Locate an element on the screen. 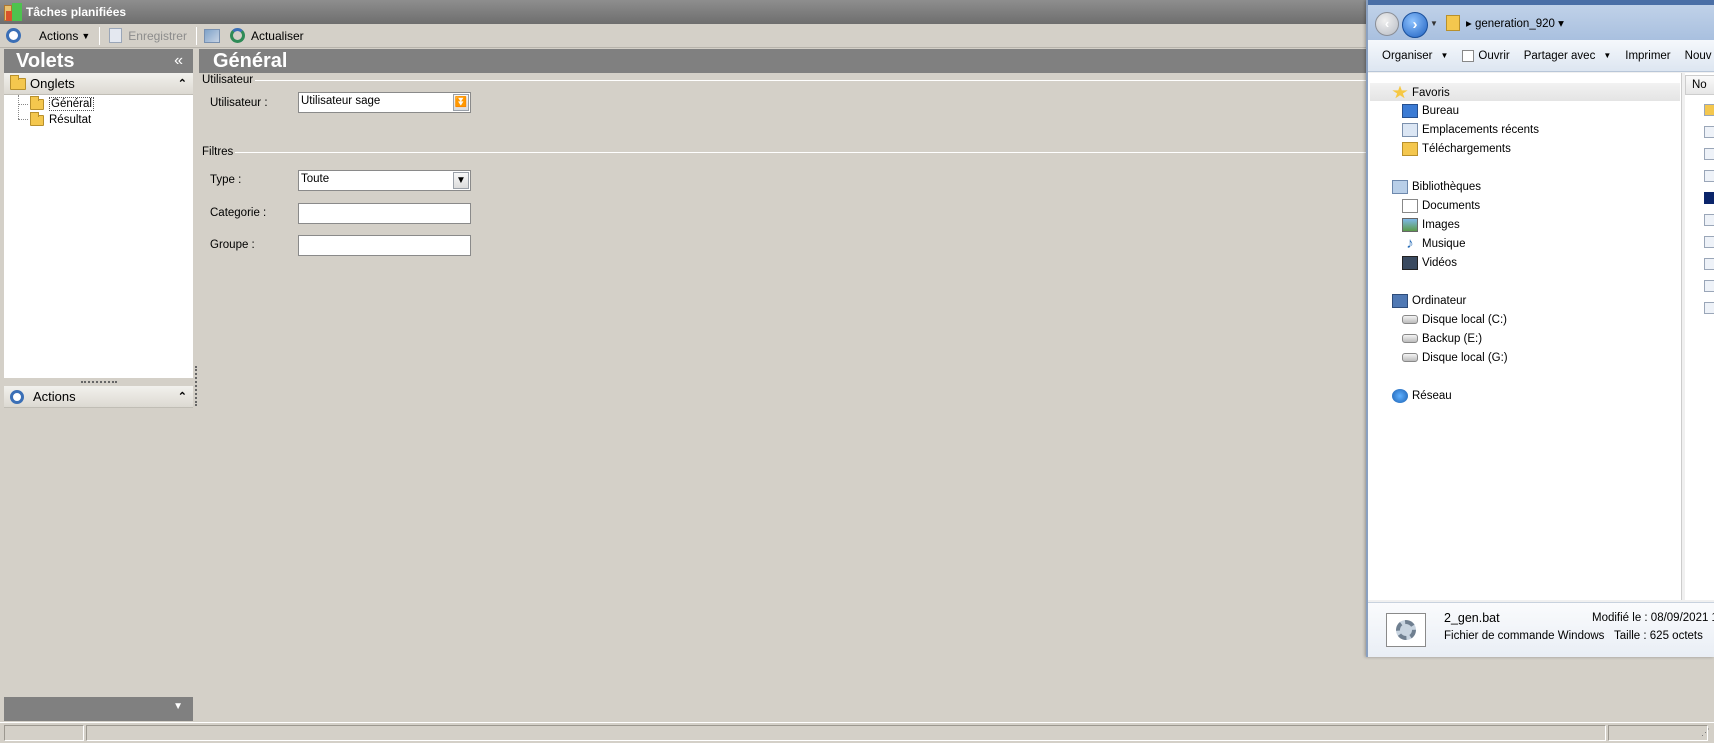 The height and width of the screenshot is (743, 1714). organize-button: Organiser ▼ is located at coordinates (1408, 56).